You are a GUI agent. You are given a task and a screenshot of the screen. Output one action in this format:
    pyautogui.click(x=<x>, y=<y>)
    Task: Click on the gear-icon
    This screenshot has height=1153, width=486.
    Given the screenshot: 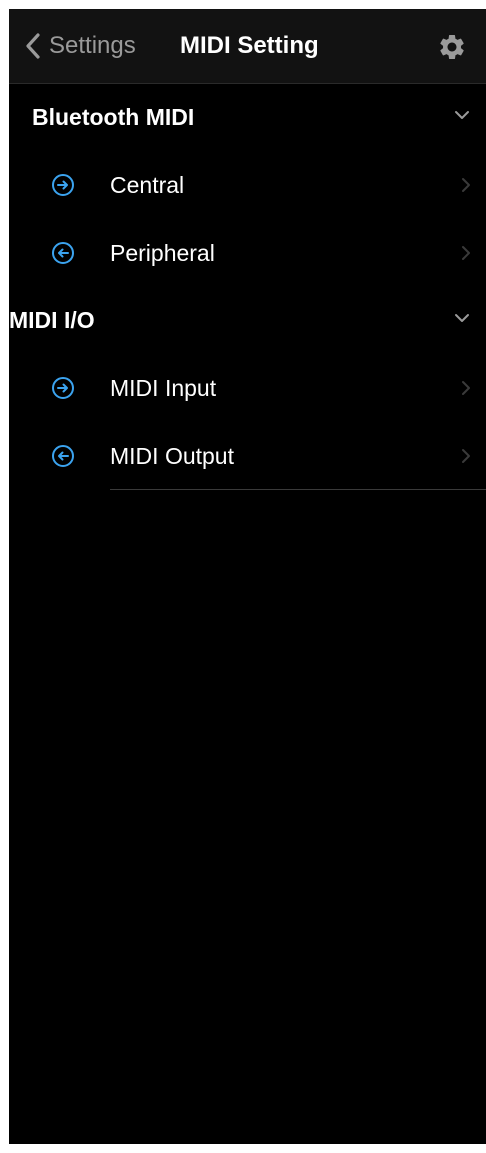 What is the action you would take?
    pyautogui.click(x=452, y=47)
    